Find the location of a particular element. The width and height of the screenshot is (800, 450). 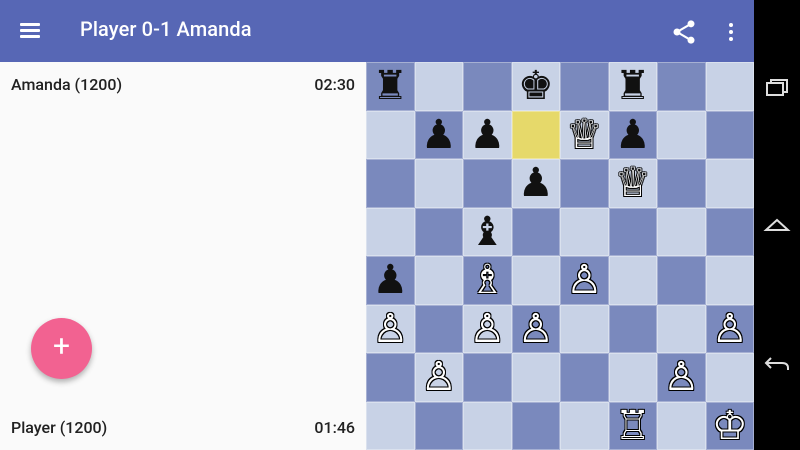

page-title: Player 0-1 Amanda is located at coordinates (166, 29).